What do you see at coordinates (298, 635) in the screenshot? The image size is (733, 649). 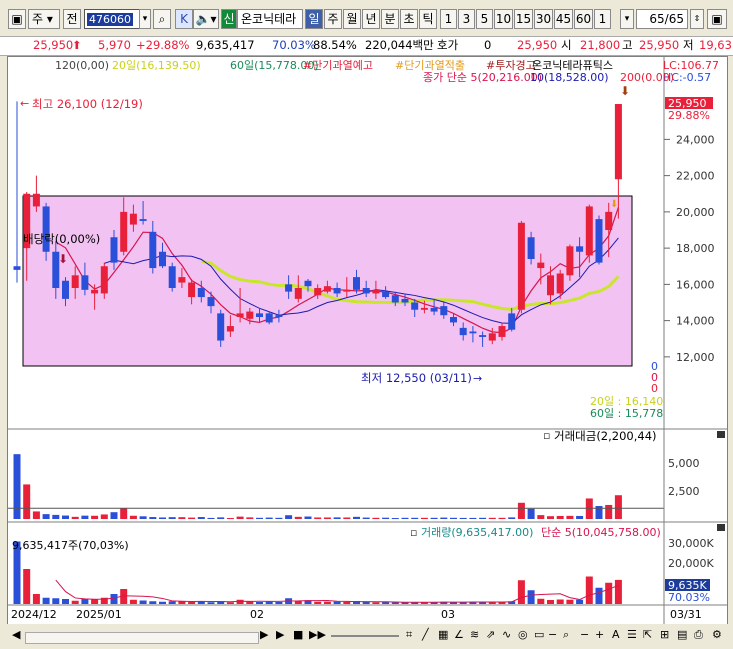 I see `stop-icon: ■` at bounding box center [298, 635].